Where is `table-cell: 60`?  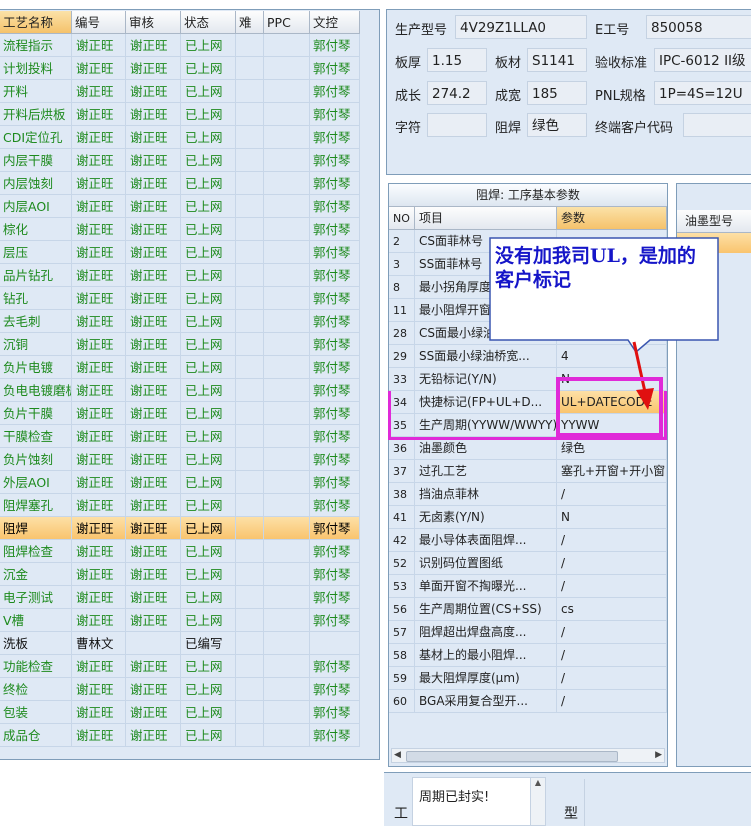
table-cell: 60 is located at coordinates (402, 701).